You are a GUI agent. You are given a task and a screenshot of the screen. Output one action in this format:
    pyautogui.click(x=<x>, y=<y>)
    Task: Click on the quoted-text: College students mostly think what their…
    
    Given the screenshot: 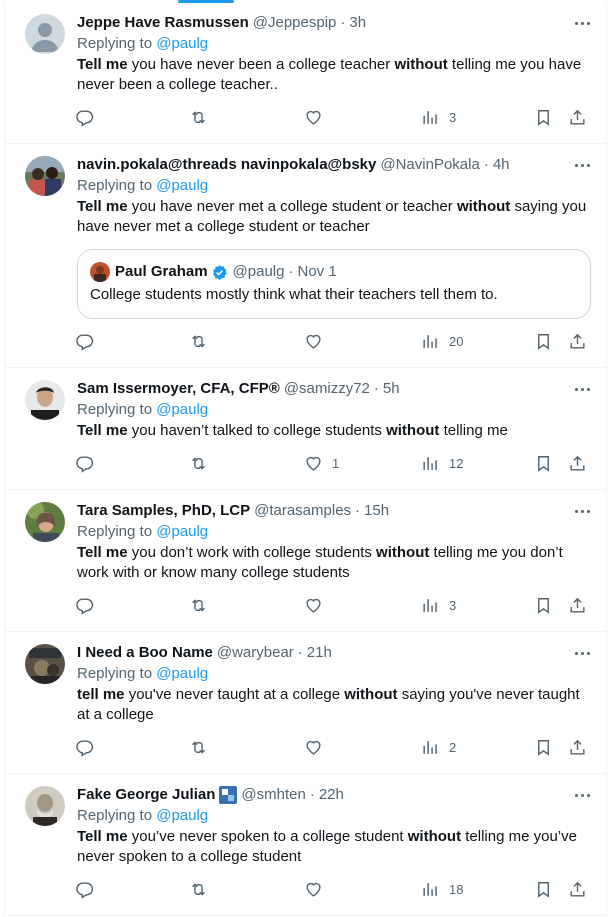 What is the action you would take?
    pyautogui.click(x=294, y=294)
    